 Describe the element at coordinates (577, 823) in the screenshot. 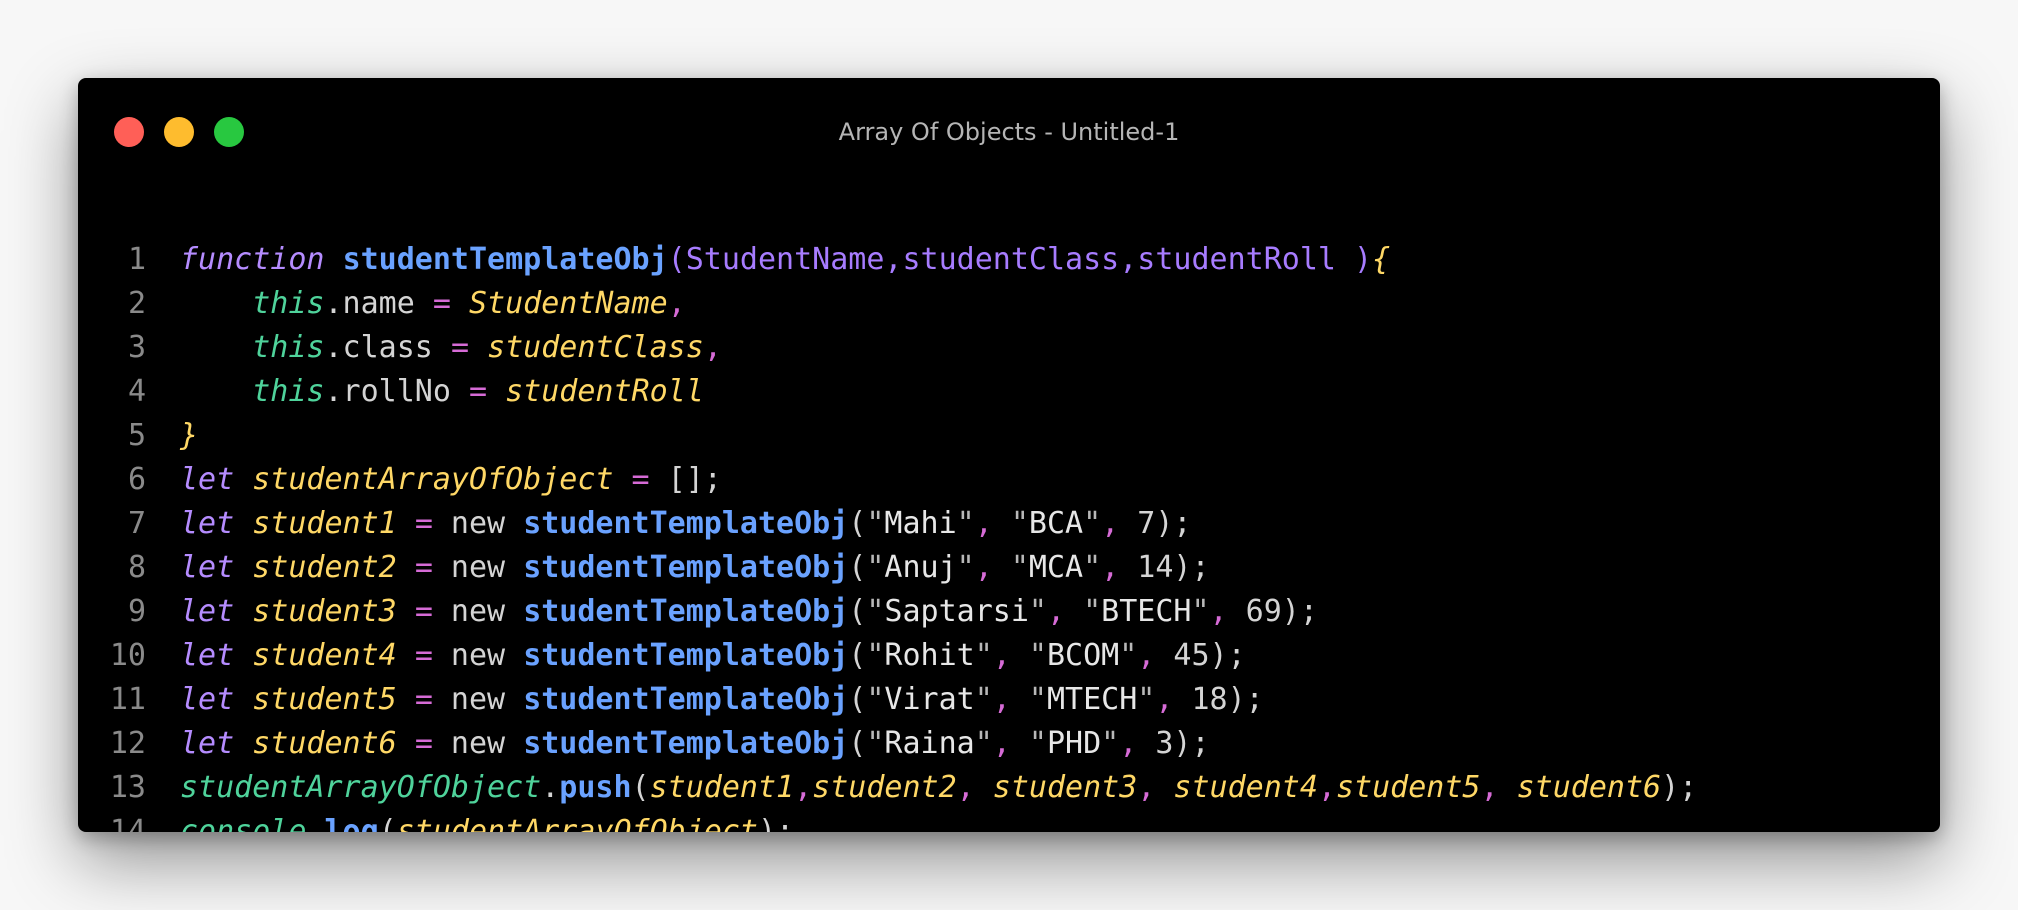

I see `code-token: studentArrayOfObject` at that location.